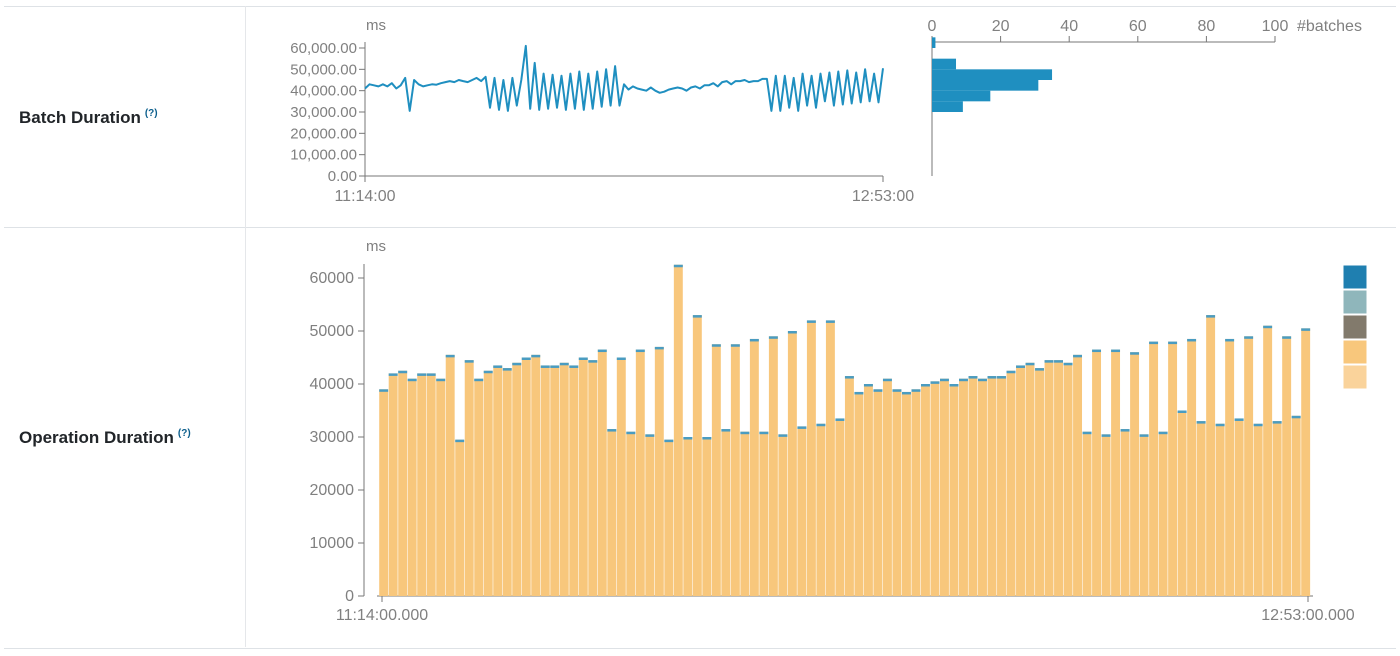 This screenshot has width=1400, height=656. Describe the element at coordinates (364, 196) in the screenshot. I see `line-x-tick-label: 11:14:00` at that location.